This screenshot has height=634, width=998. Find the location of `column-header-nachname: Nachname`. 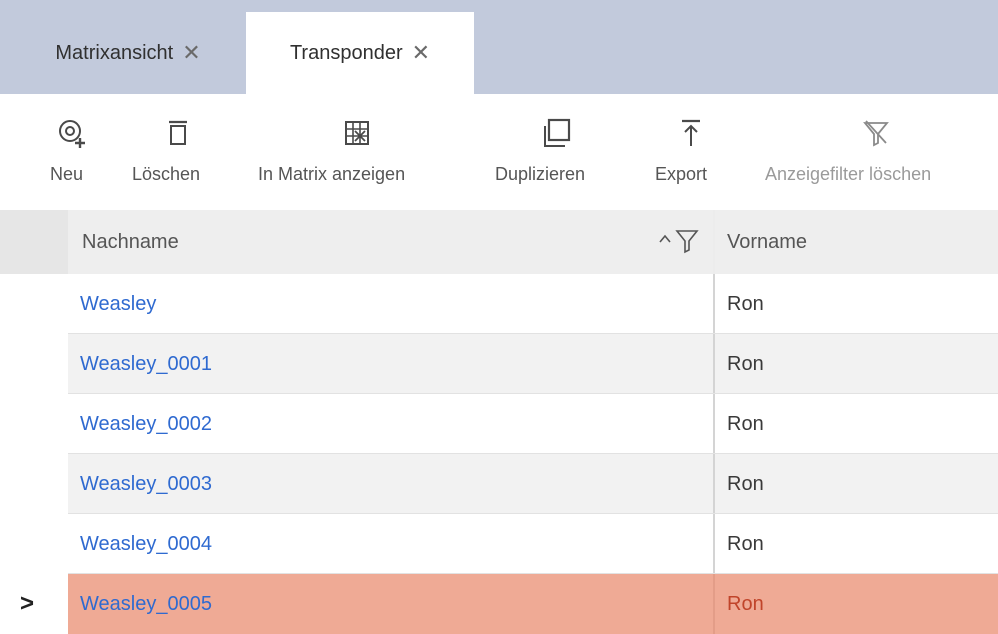

column-header-nachname: Nachname is located at coordinates (390, 242).